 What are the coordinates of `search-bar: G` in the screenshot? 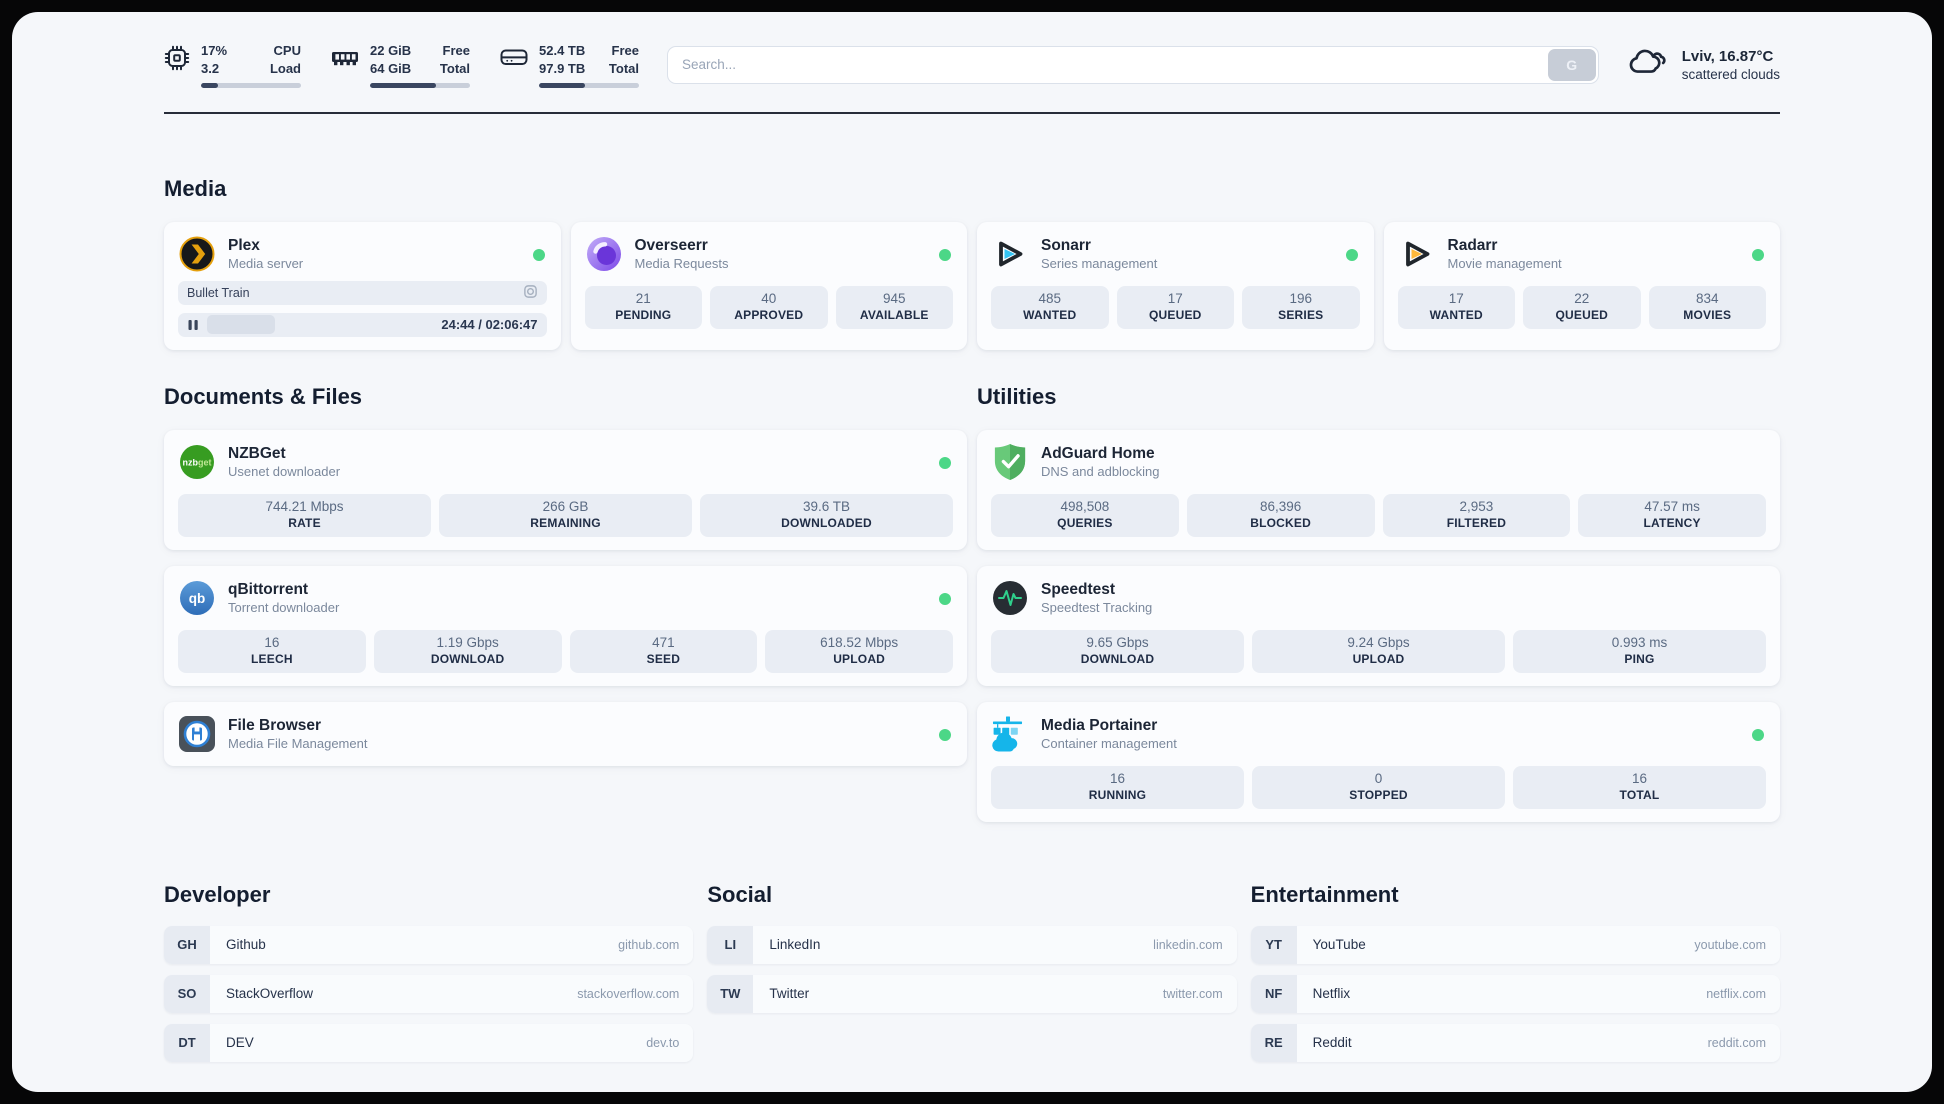 It's located at (1133, 64).